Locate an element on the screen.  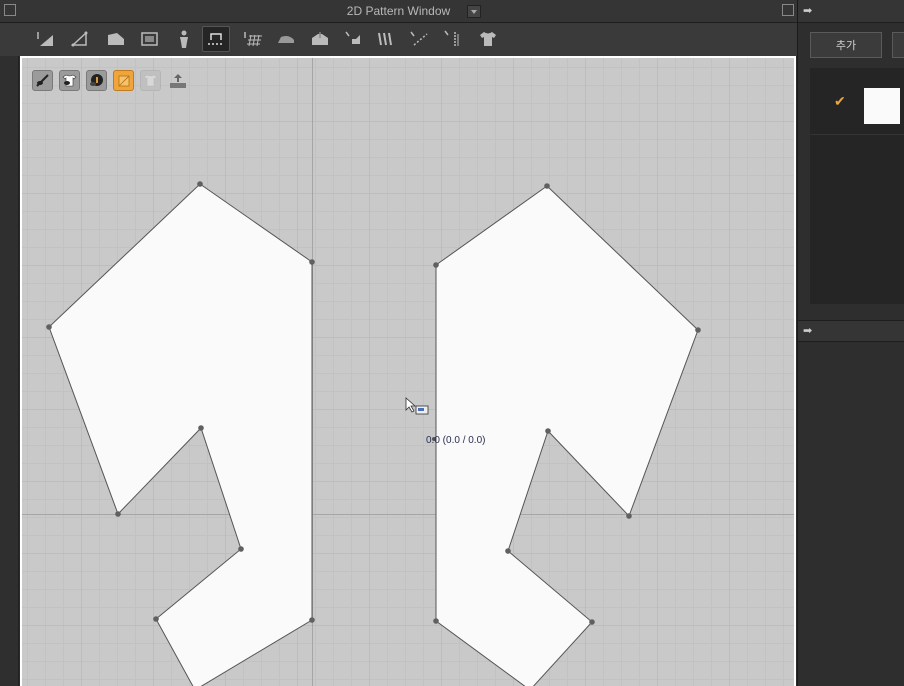
window-title: 2D Pattern Window is located at coordinates (398, 11).